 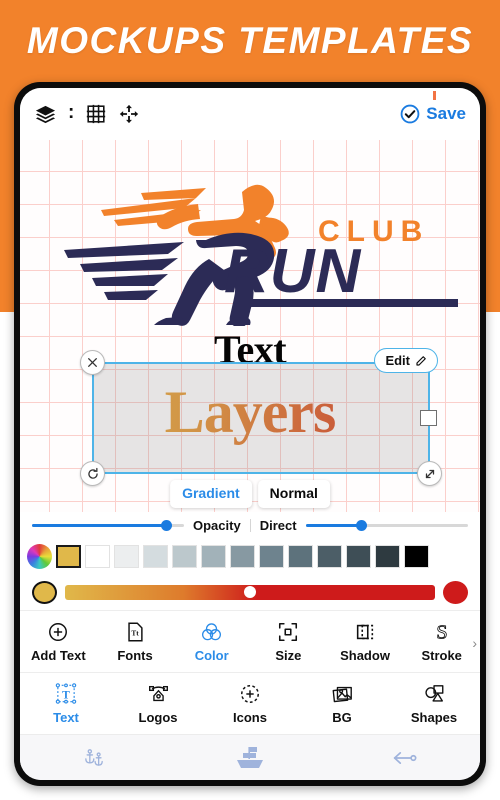 I want to click on tab-normal: Normal, so click(x=293, y=494).